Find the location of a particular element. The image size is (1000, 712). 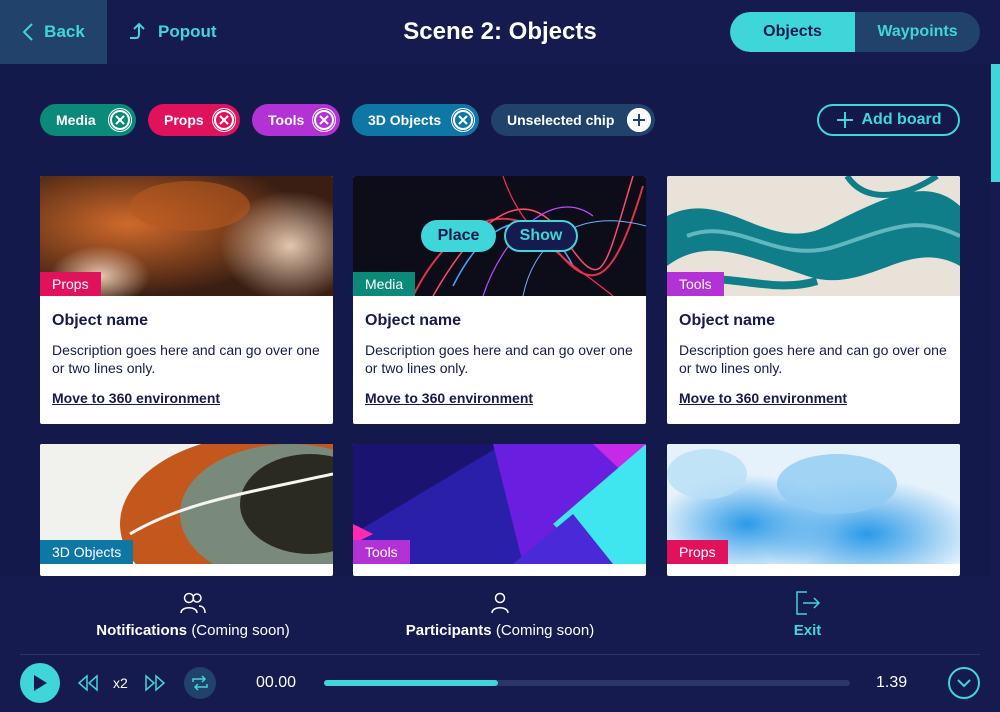

playback-speed: x2 is located at coordinates (120, 683).